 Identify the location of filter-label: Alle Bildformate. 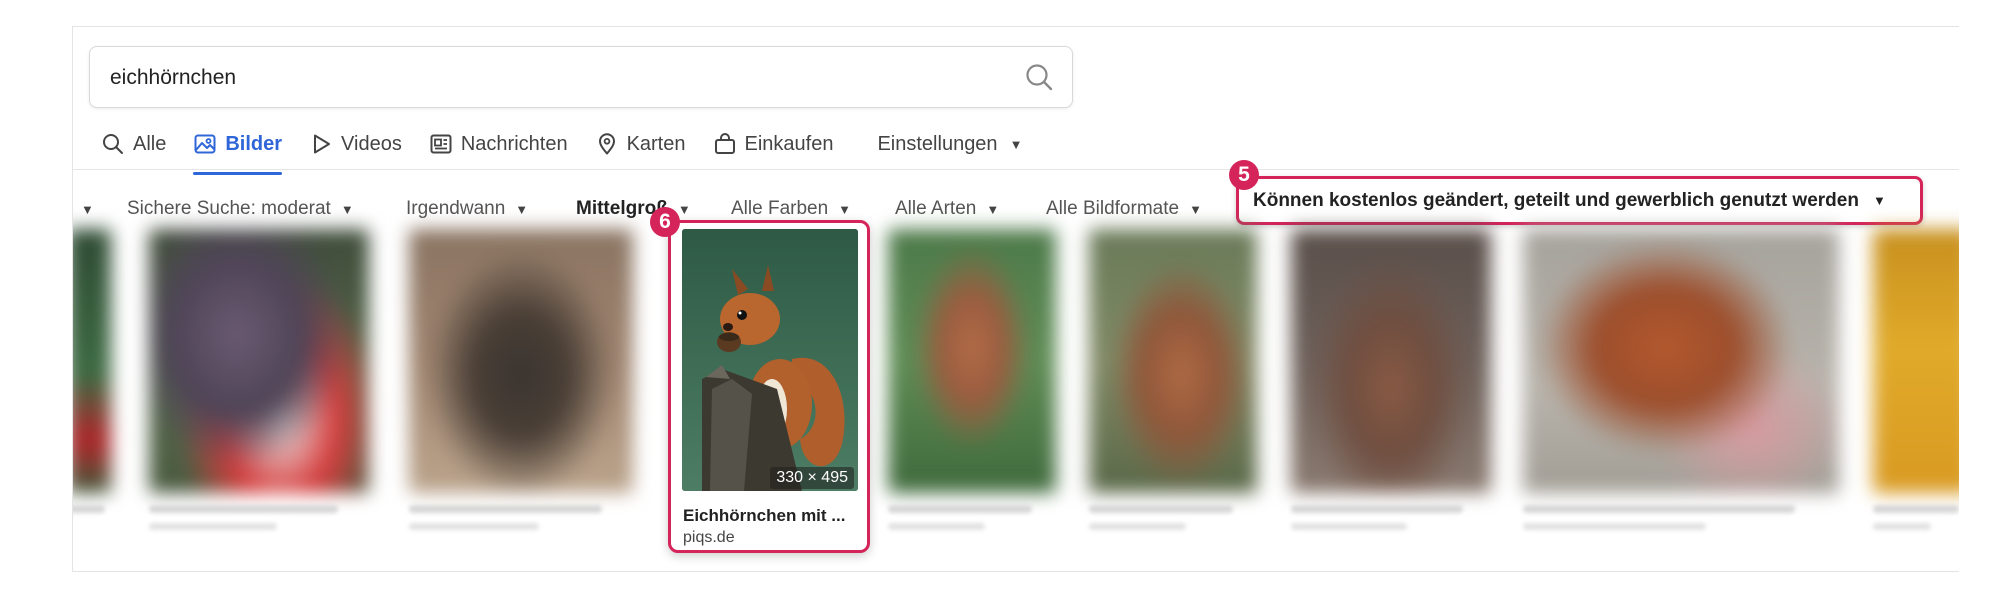
(1113, 208).